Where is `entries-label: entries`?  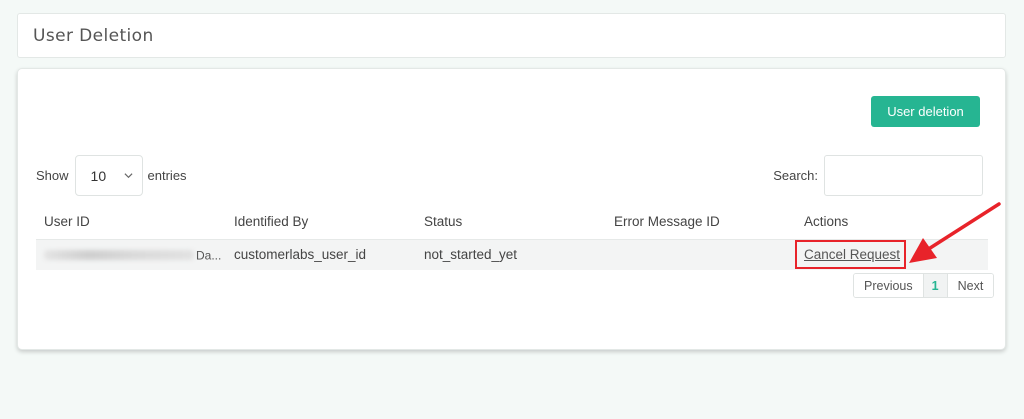
entries-label: entries is located at coordinates (167, 175).